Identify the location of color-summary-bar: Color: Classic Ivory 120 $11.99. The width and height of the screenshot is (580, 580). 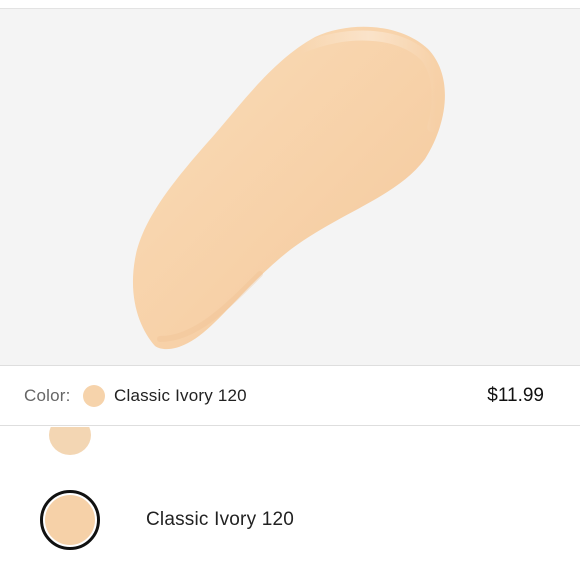
(290, 396).